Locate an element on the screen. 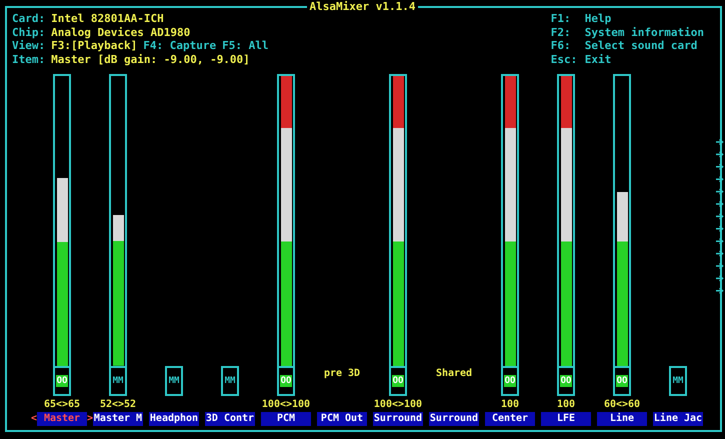  channel-label: Master M is located at coordinates (118, 419).